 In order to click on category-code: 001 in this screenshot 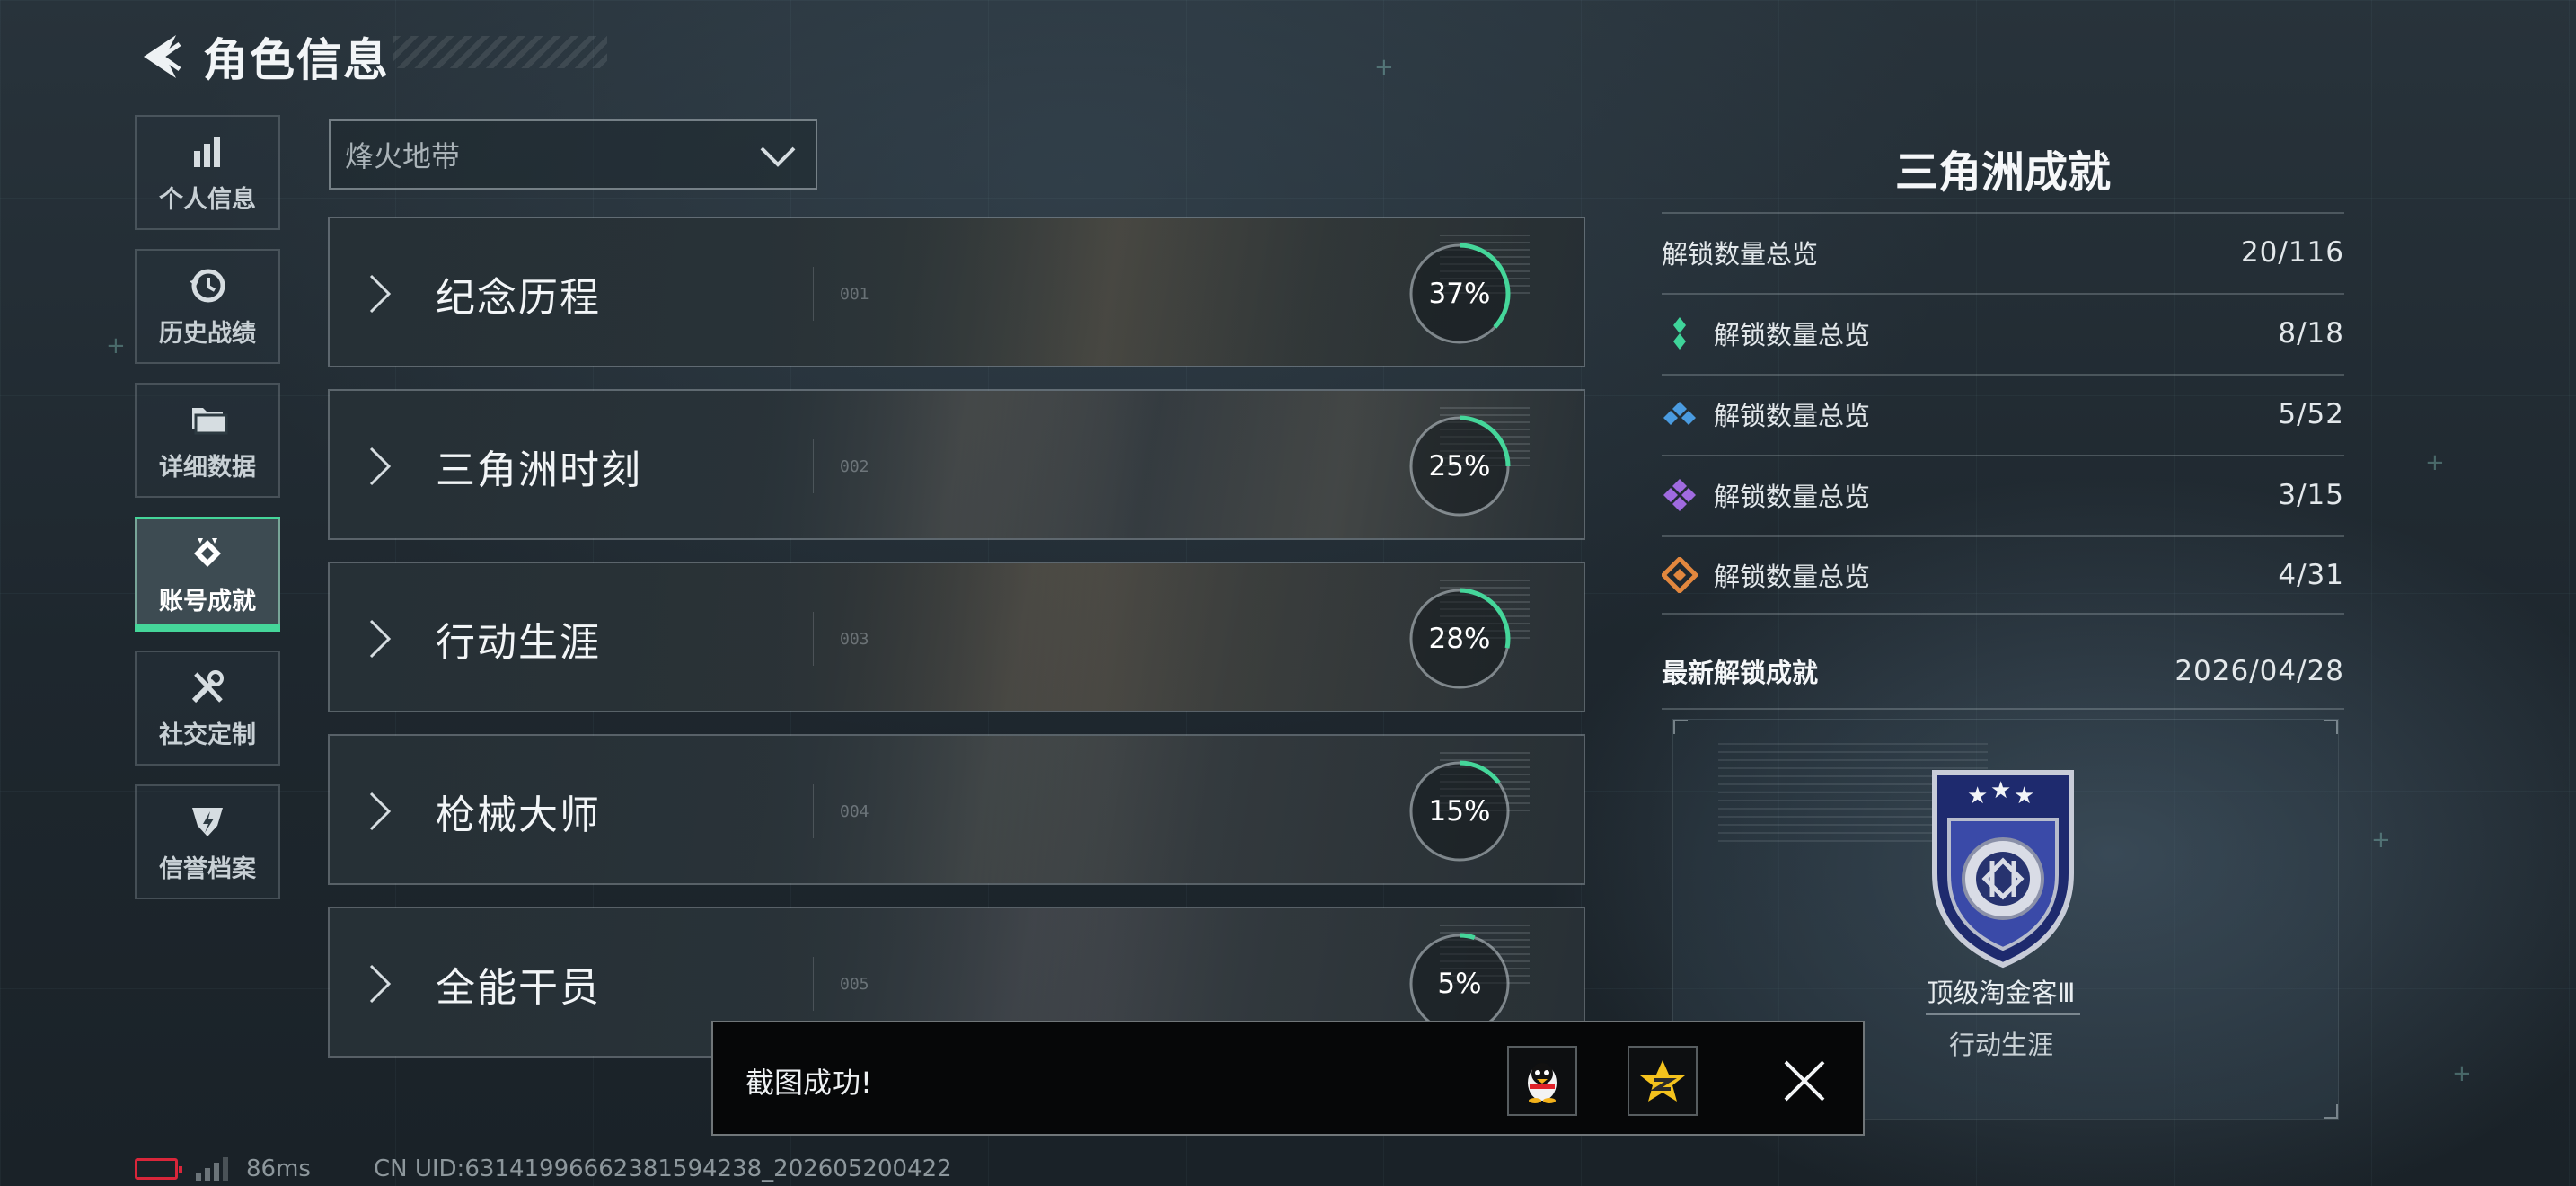, I will do `click(854, 294)`.